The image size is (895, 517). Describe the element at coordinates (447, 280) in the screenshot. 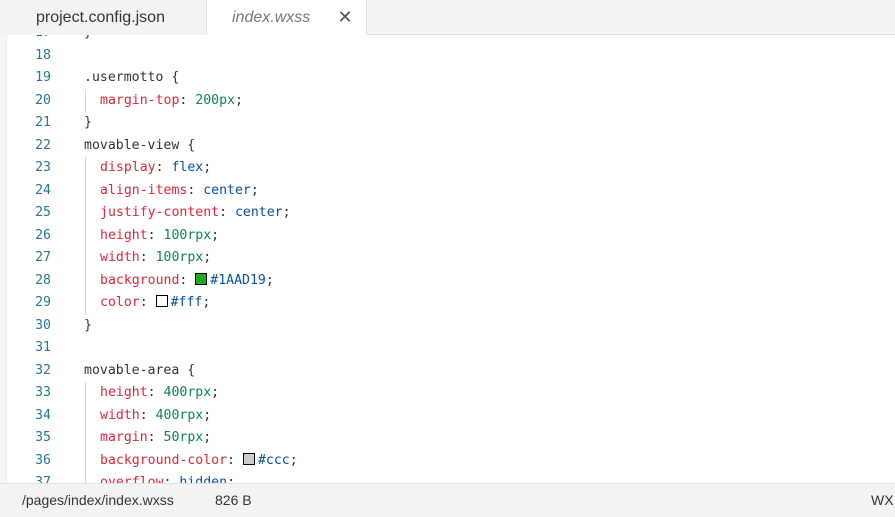

I see `code-line: 28 background: #1AAD19;` at that location.